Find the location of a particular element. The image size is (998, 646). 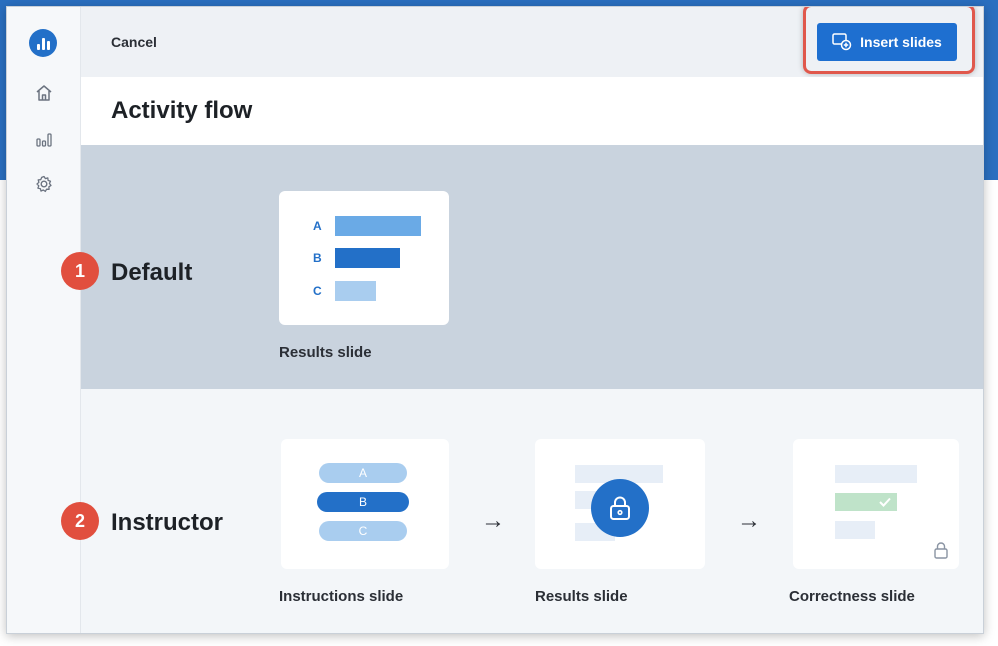

home-icon is located at coordinates (44, 93).